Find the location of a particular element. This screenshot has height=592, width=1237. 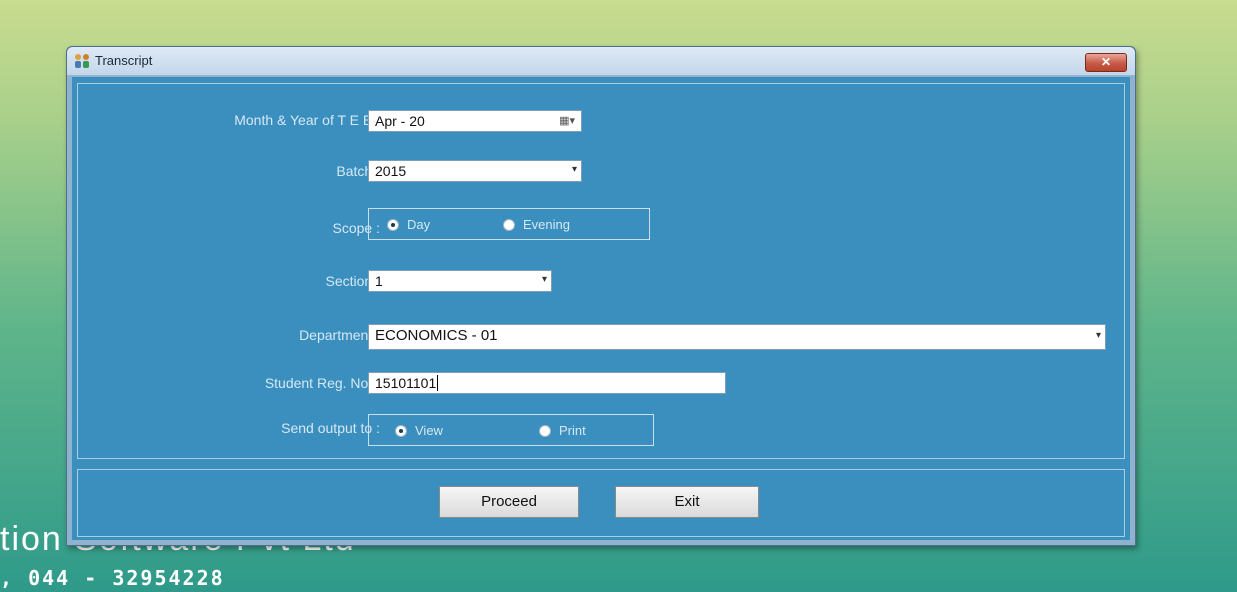

output-radio-view: View is located at coordinates (419, 430).